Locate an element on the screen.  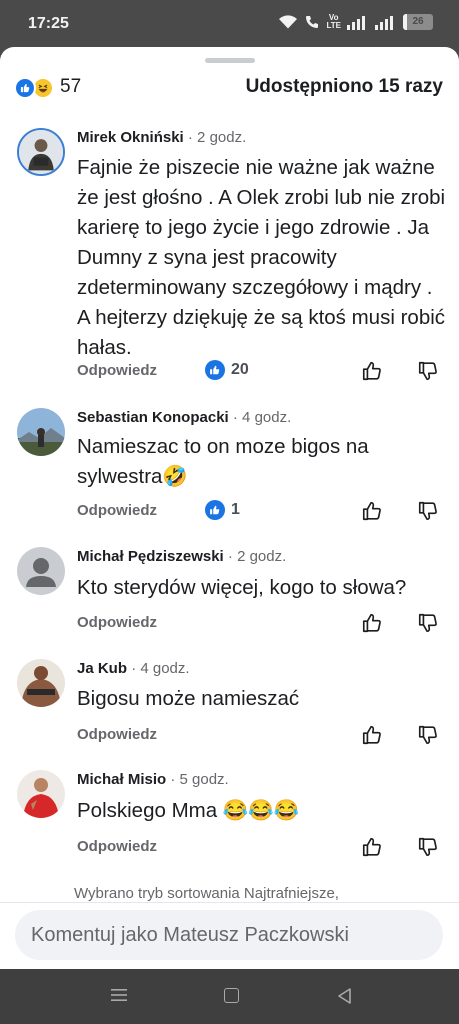
comment-text: Kto sterydów więcej, kogo to słowa? is located at coordinates (242, 587).